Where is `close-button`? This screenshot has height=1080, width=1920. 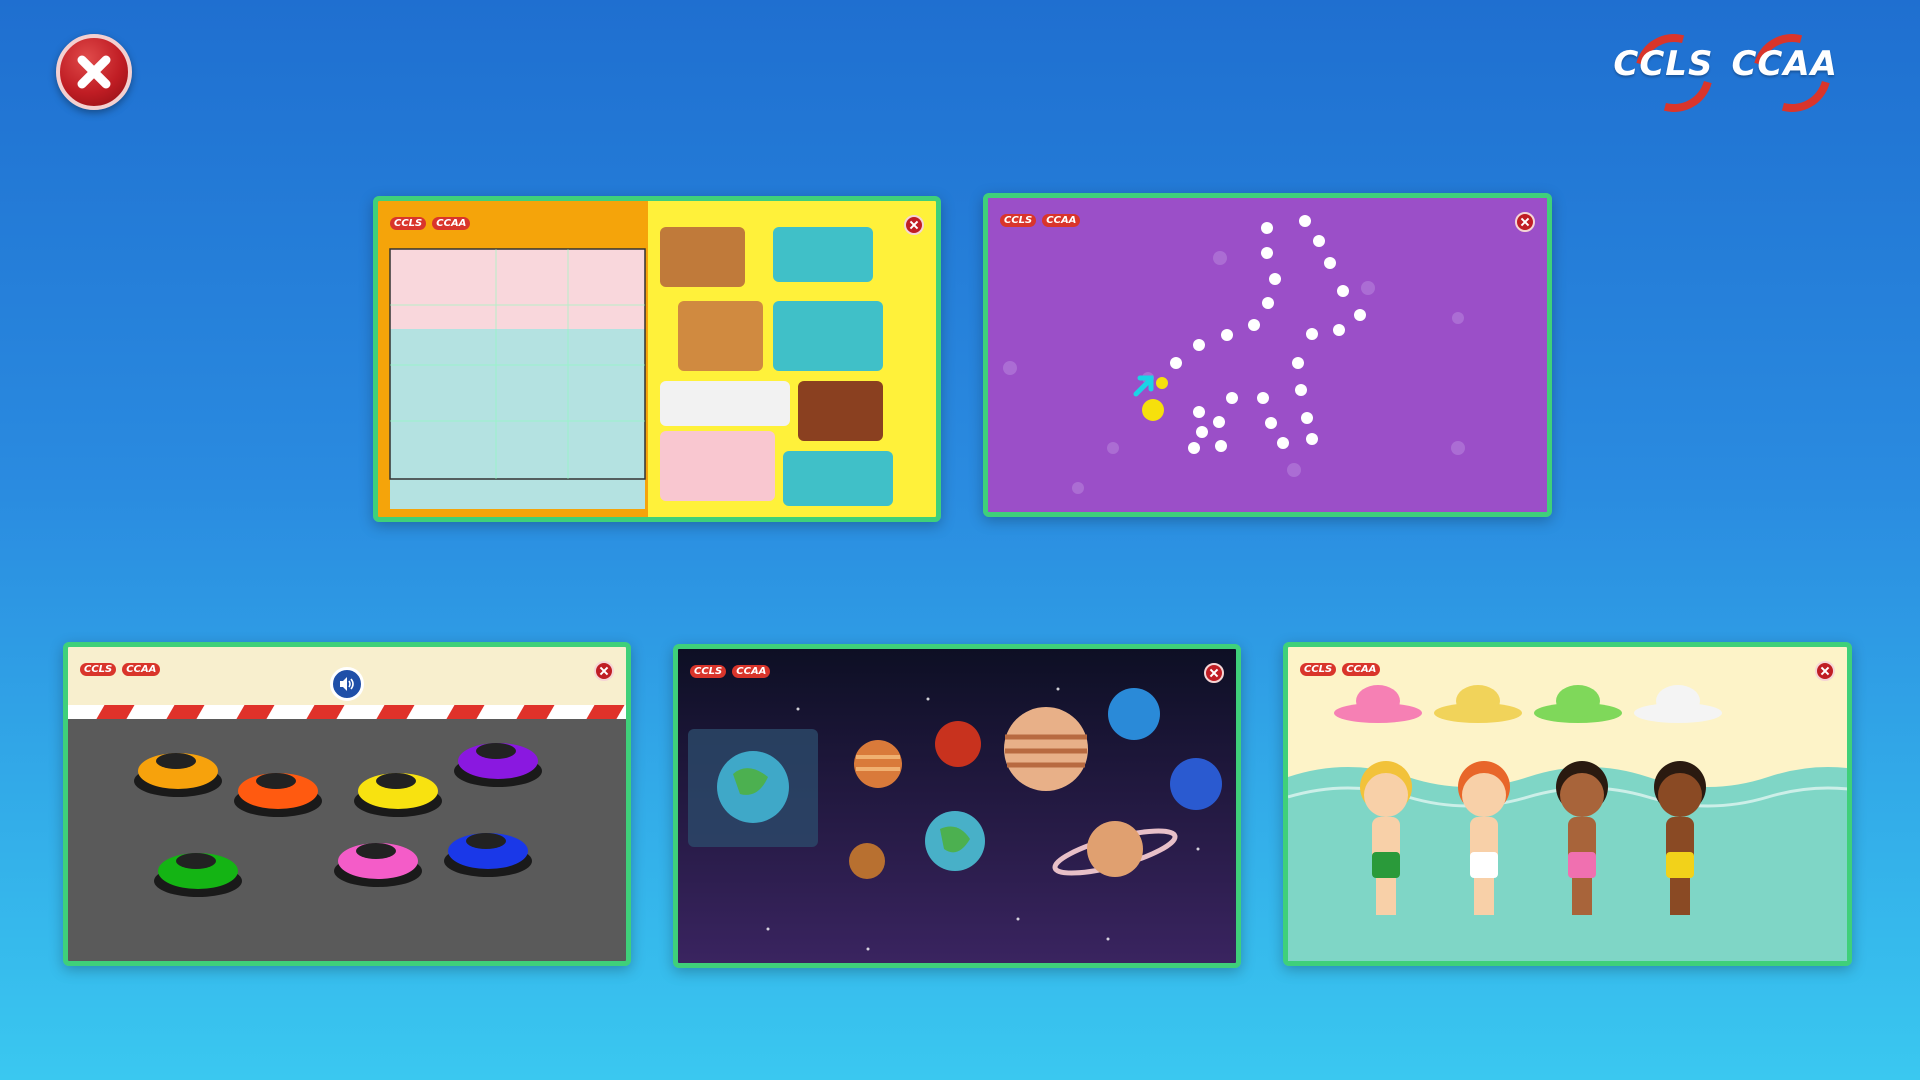
close-button is located at coordinates (94, 72).